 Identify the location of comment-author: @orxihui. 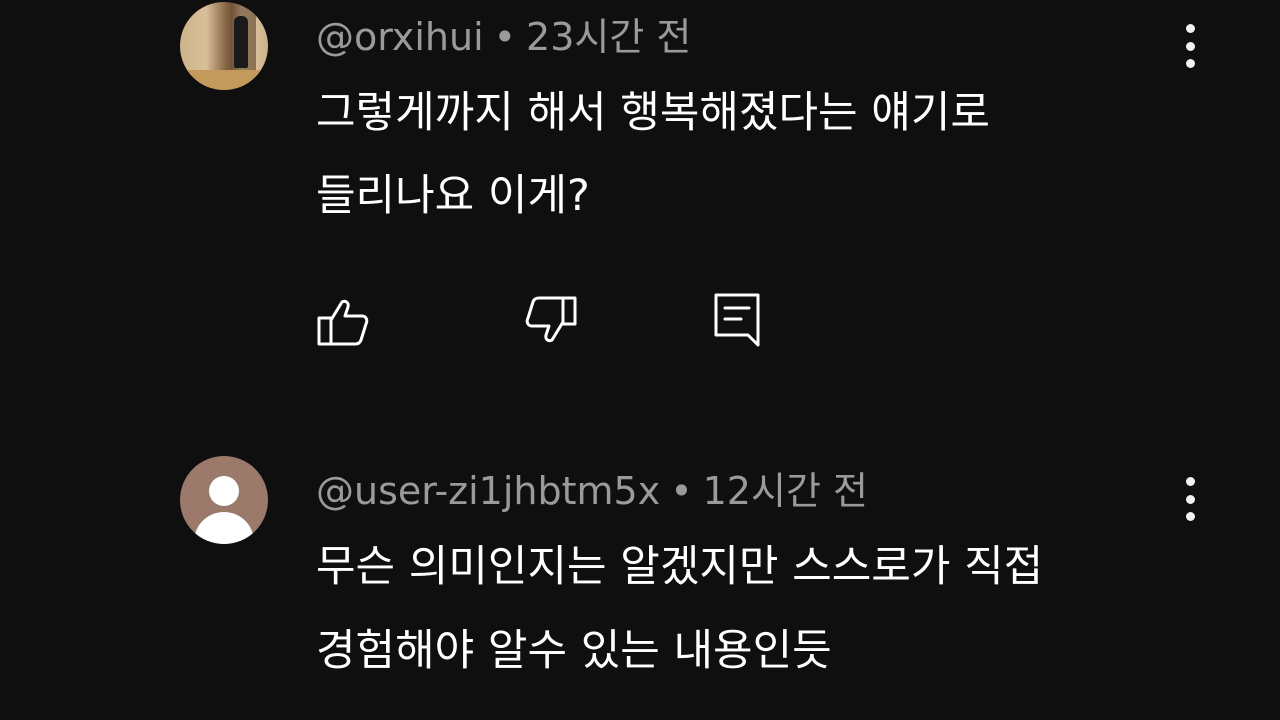
(400, 37).